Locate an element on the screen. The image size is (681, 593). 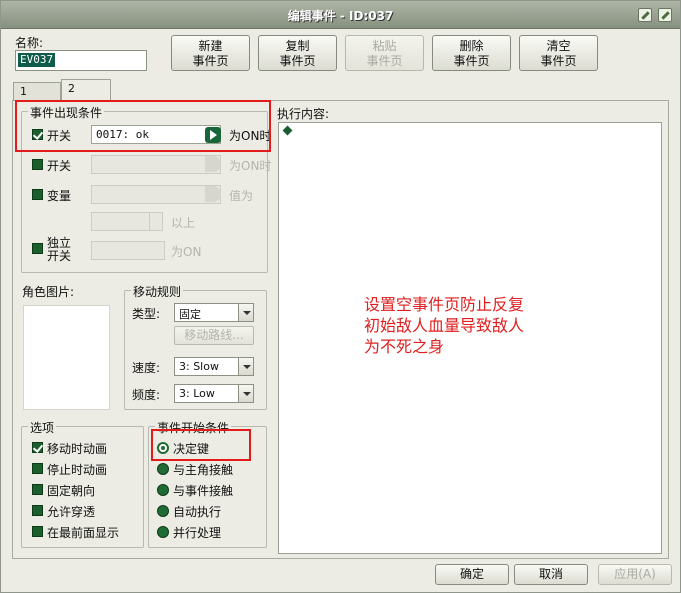
move-type-label: 类型: is located at coordinates (146, 314).